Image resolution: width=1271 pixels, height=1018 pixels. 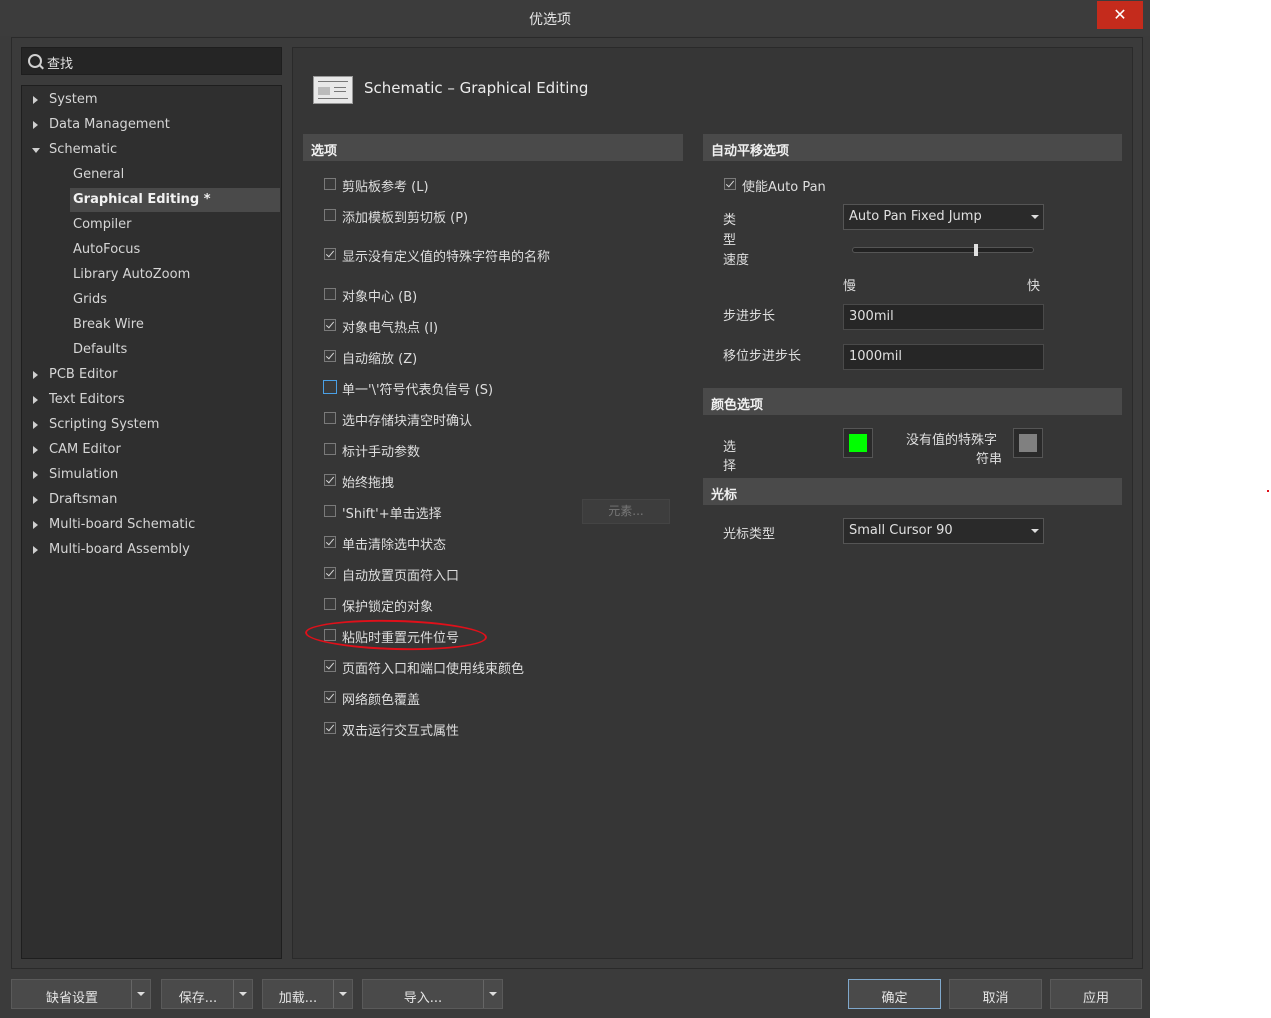 I want to click on cancel-button: 取消, so click(x=995, y=994).